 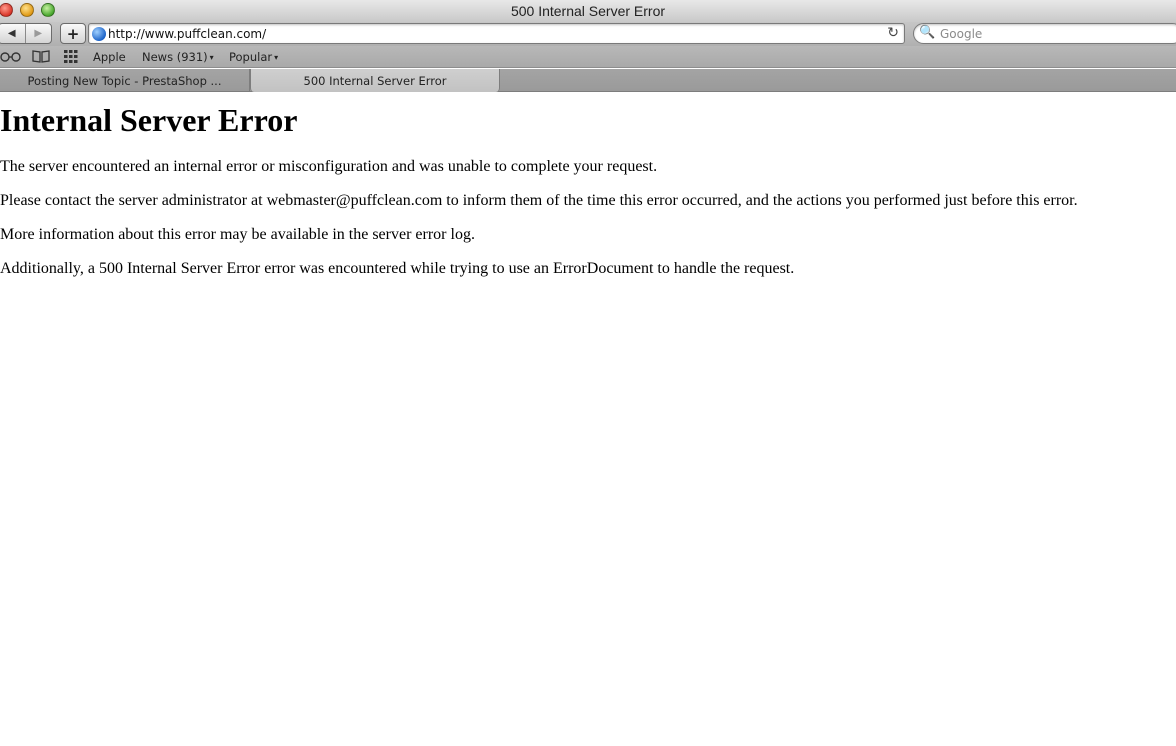 I want to click on bookmarks-icon, so click(x=41, y=56).